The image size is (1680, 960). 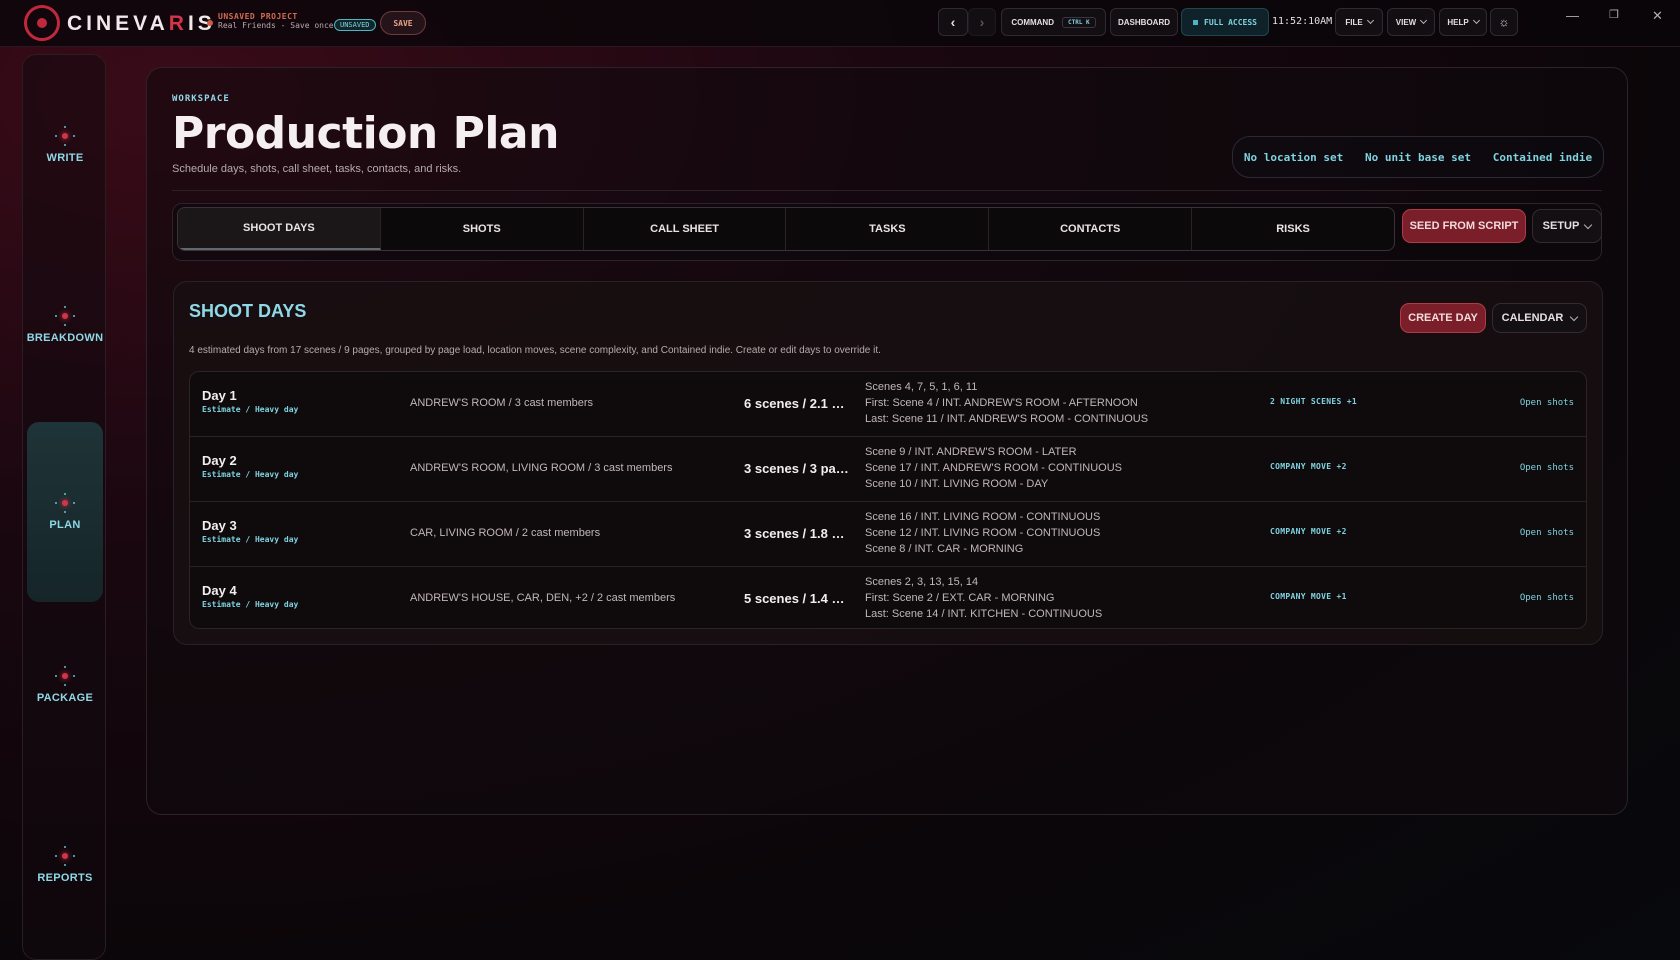 What do you see at coordinates (953, 22) in the screenshot?
I see `back-button: ‹` at bounding box center [953, 22].